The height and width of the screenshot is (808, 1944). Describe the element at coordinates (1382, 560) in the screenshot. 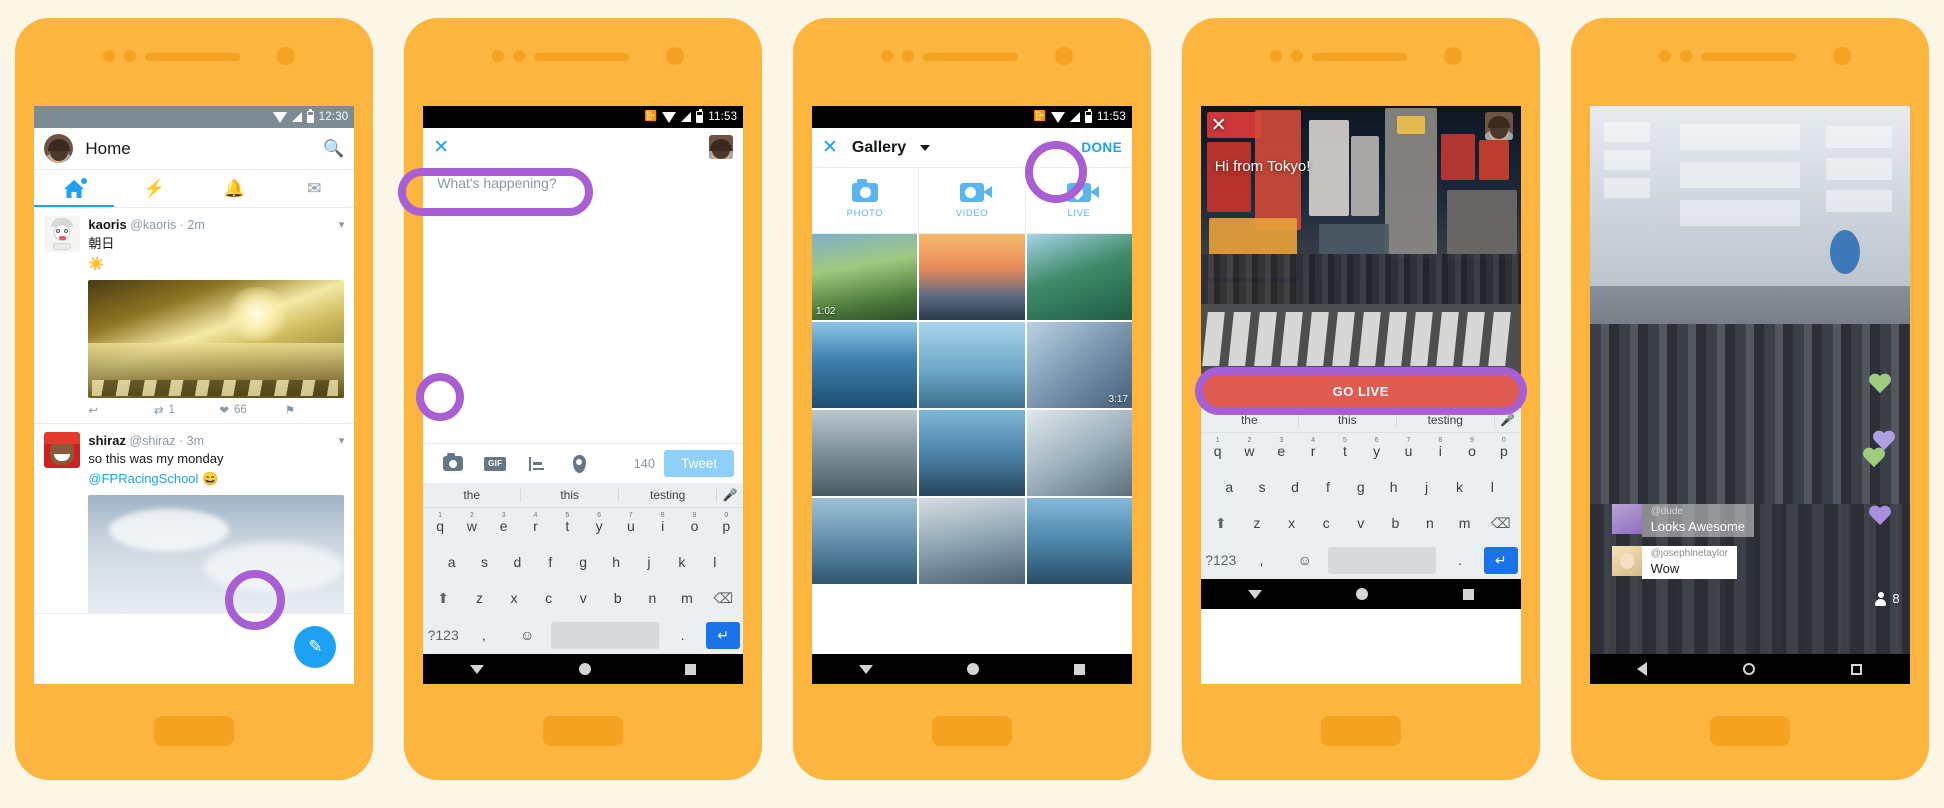

I see `space-key` at that location.